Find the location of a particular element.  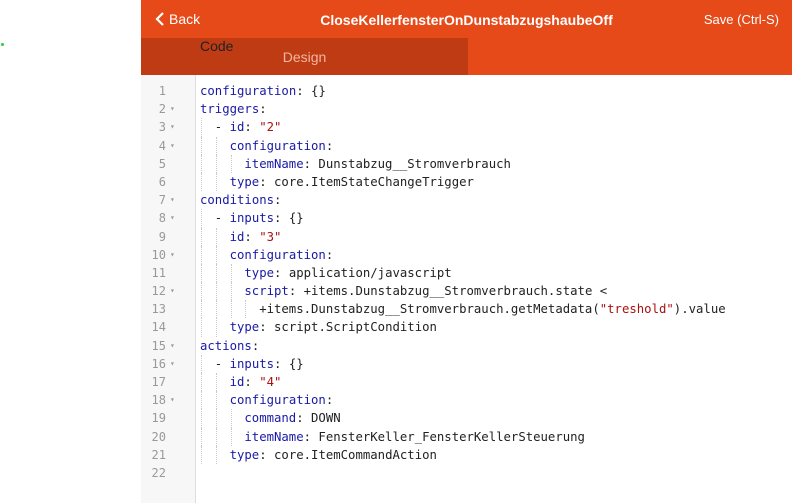

code-line: 1 configuration: {} is located at coordinates (466, 91).